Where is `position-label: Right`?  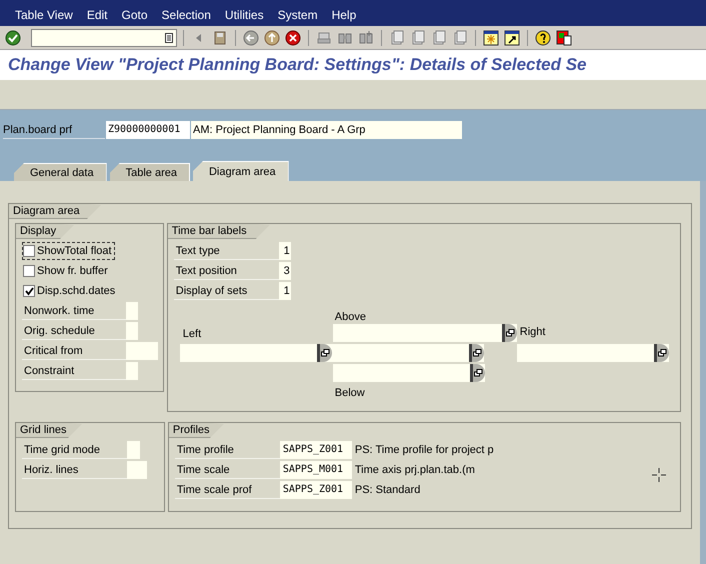 position-label: Right is located at coordinates (532, 332).